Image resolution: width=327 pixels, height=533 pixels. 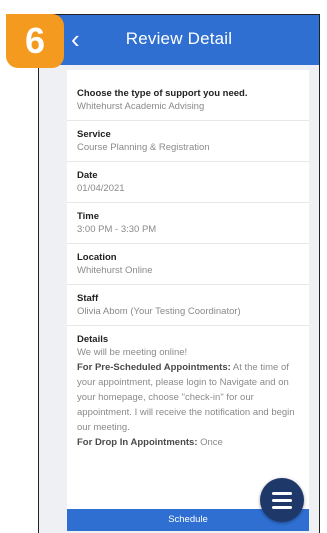 What do you see at coordinates (97, 257) in the screenshot?
I see `field-label: Location` at bounding box center [97, 257].